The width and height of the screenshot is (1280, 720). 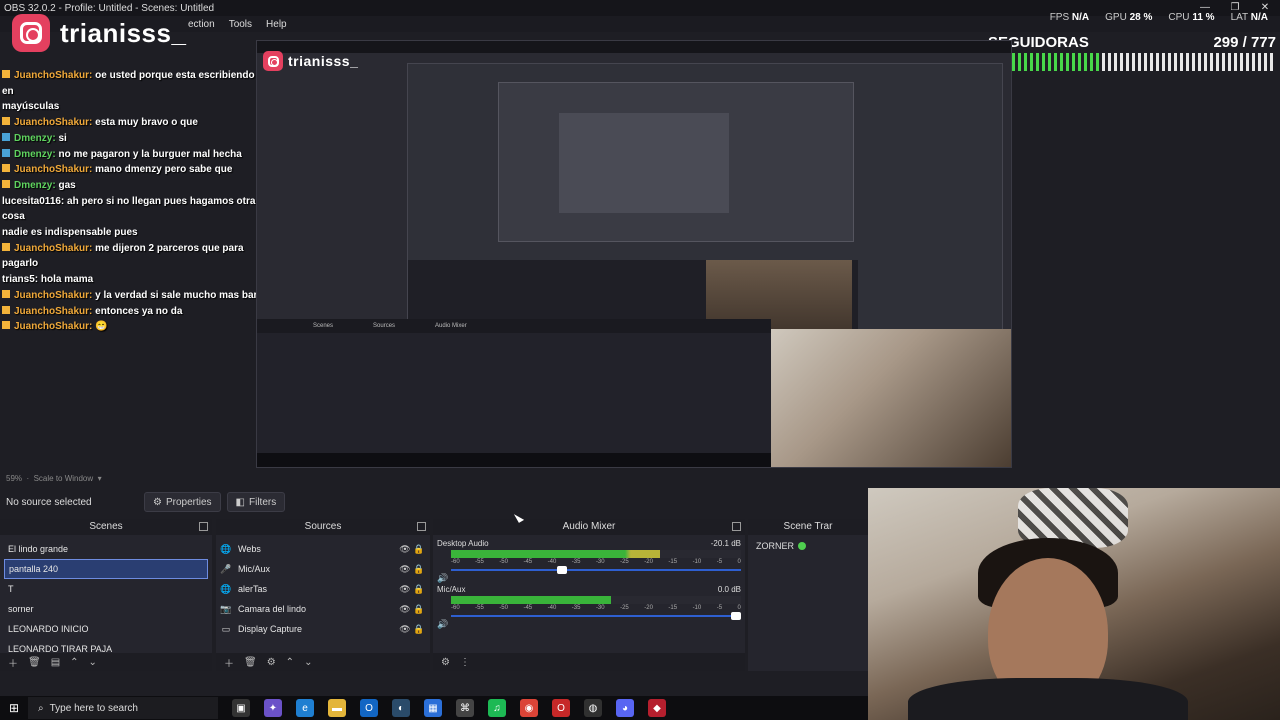 What do you see at coordinates (323, 629) in the screenshot?
I see `source-item: ▭ Display Capture 👁 🔒` at bounding box center [323, 629].